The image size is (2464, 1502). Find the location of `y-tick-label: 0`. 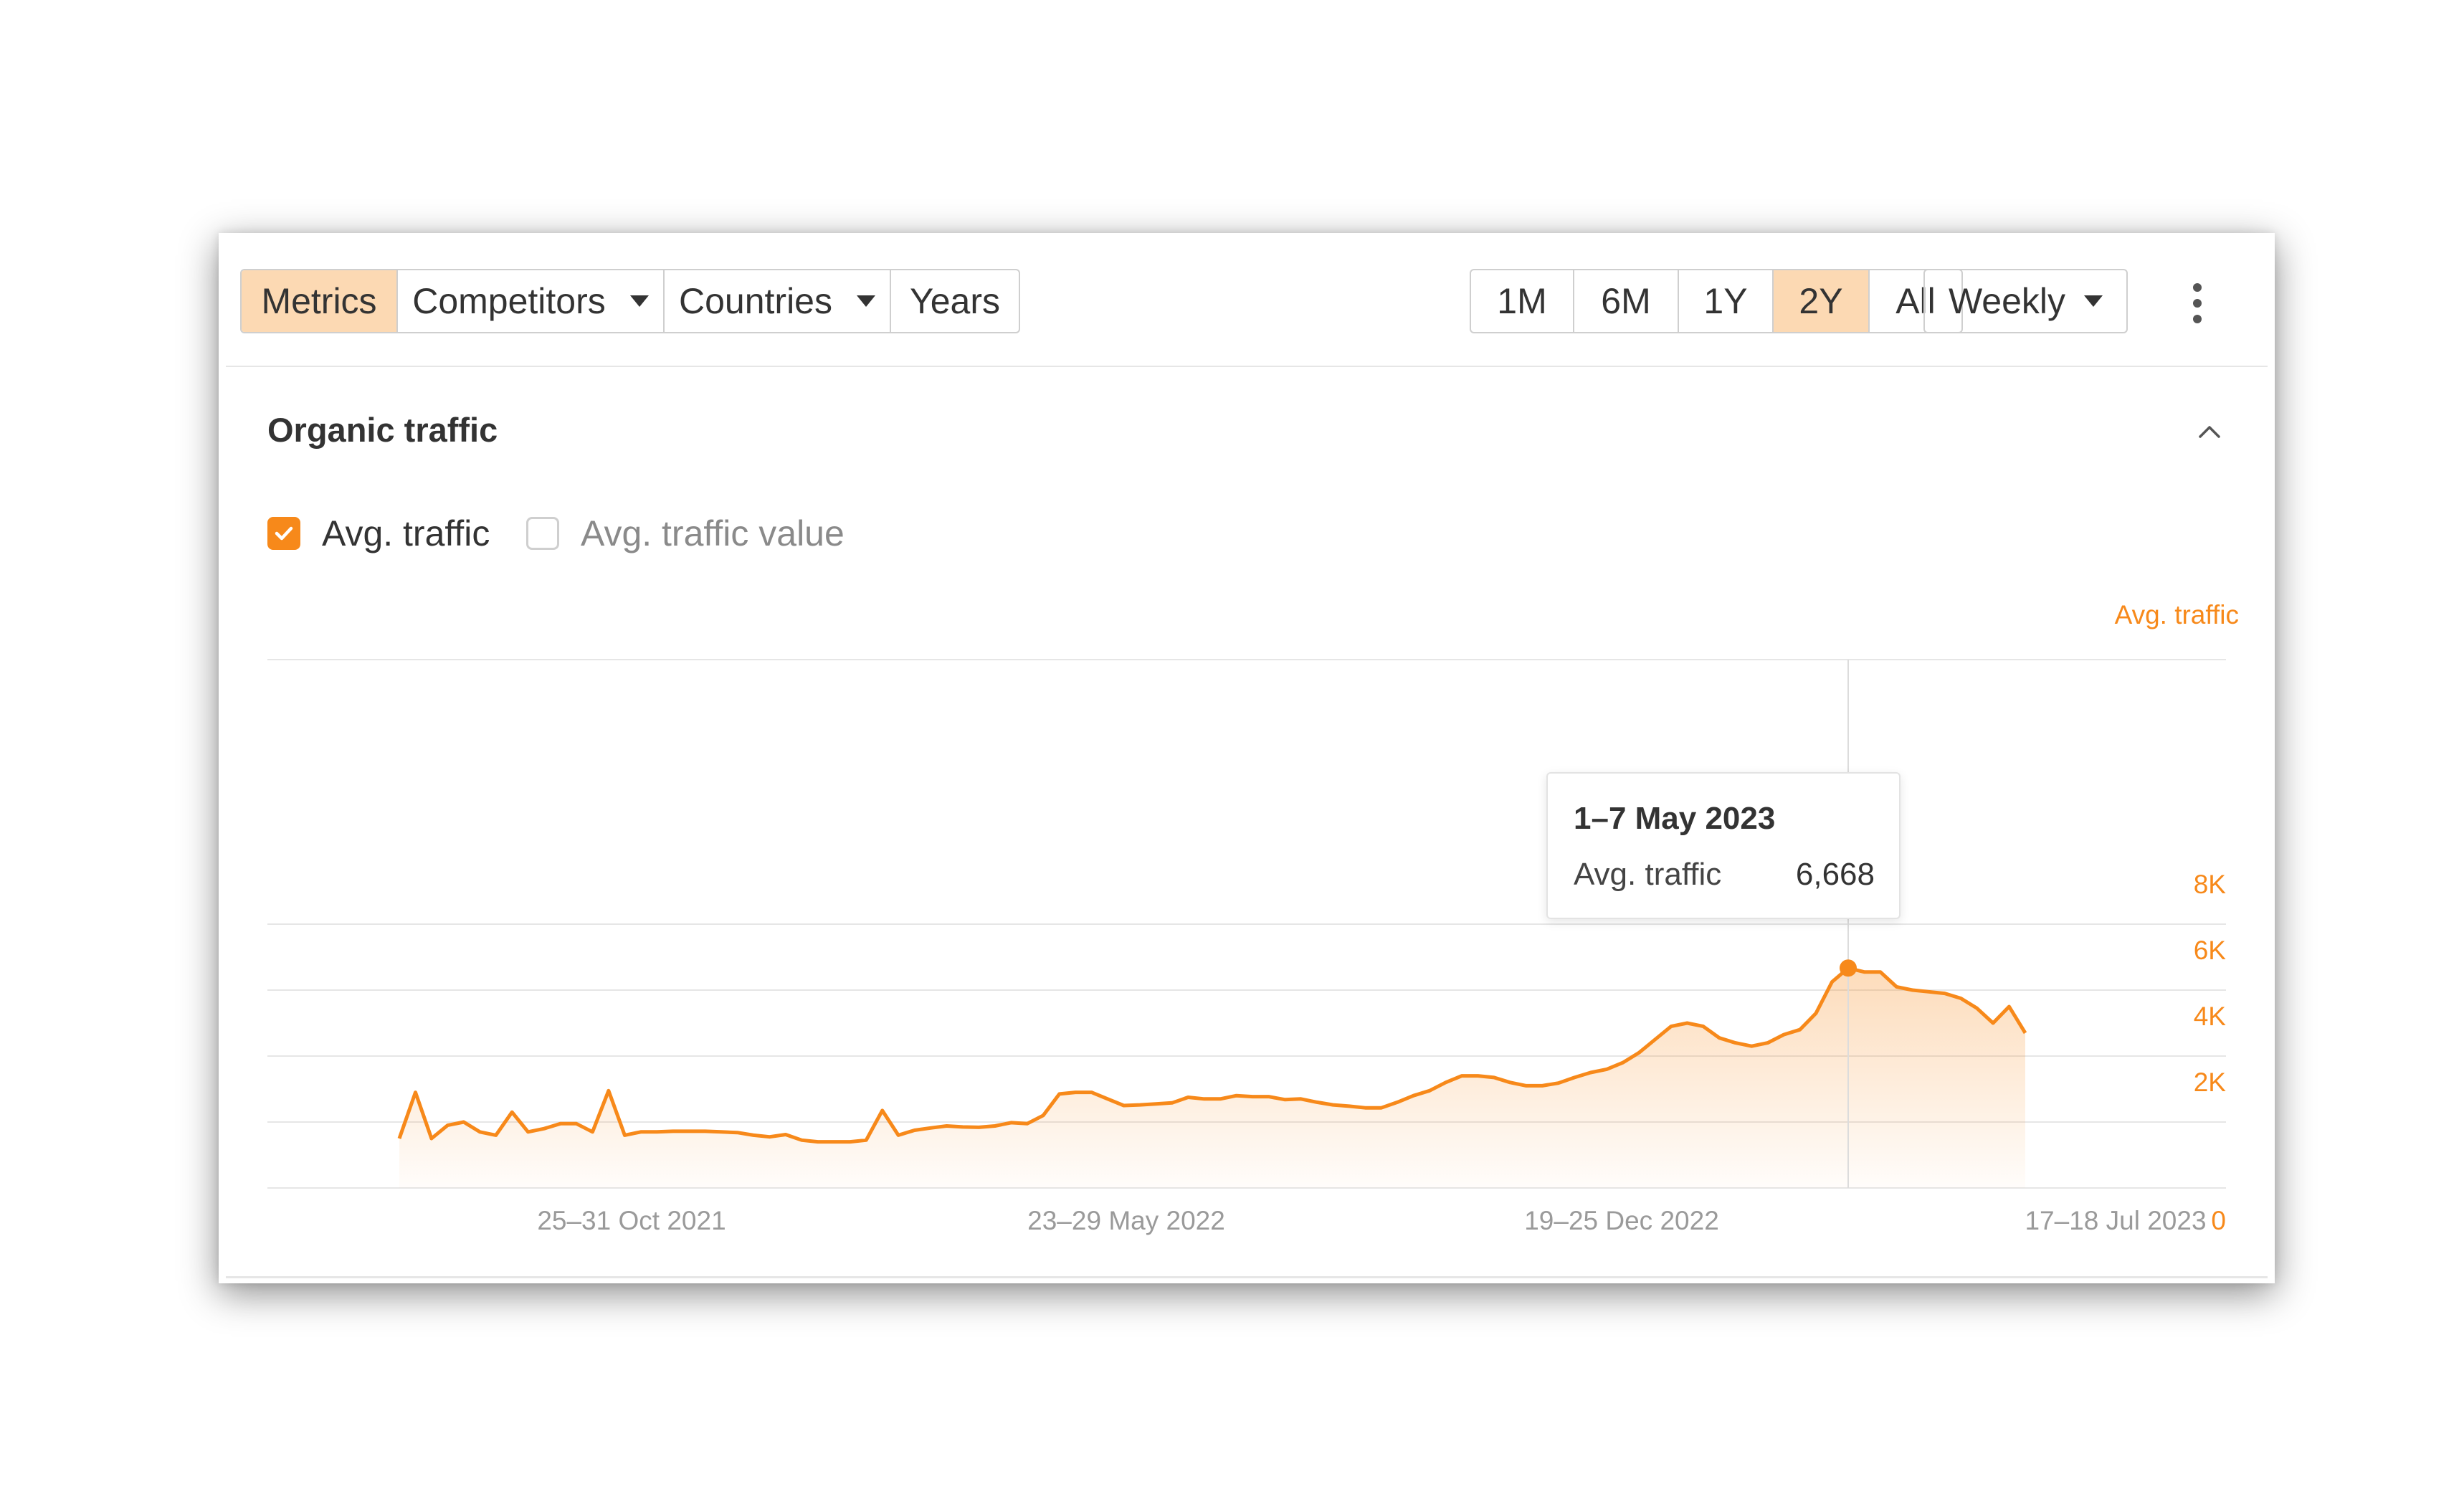

y-tick-label: 0 is located at coordinates (2218, 1220).